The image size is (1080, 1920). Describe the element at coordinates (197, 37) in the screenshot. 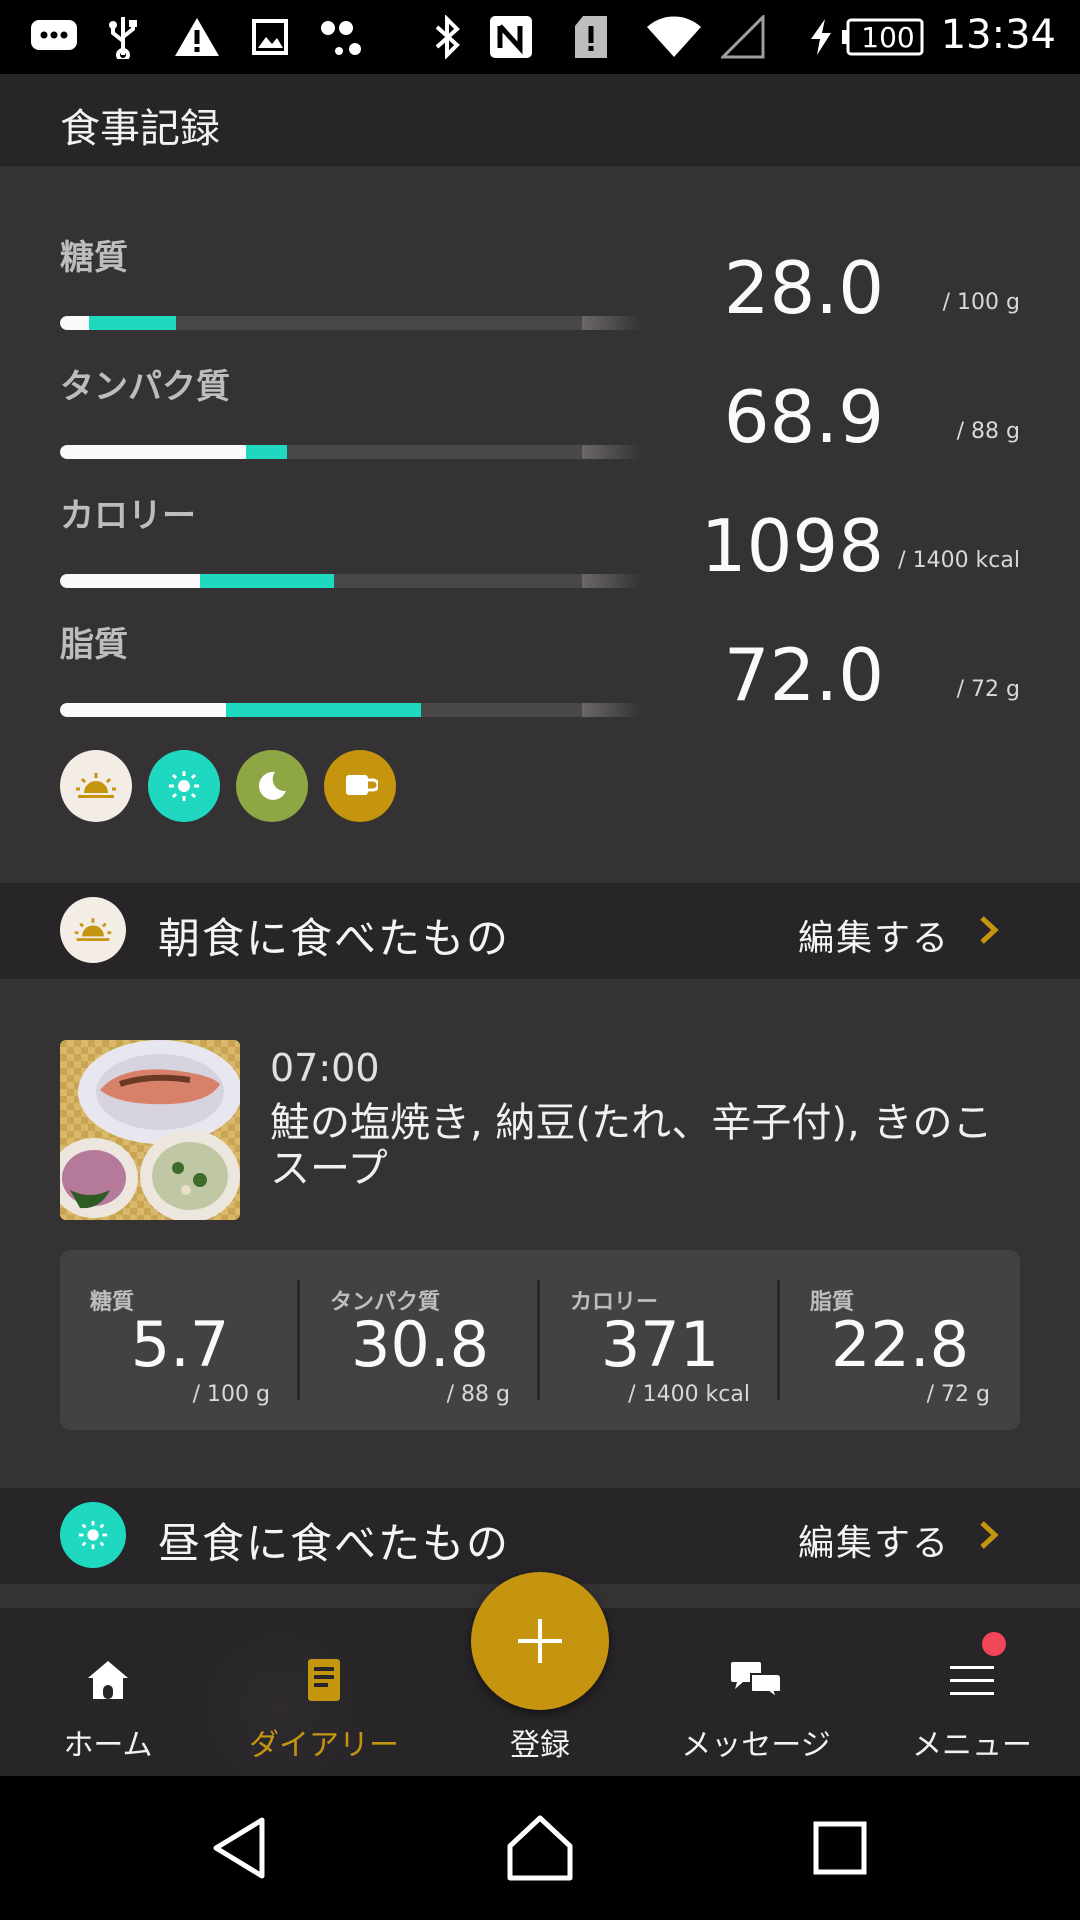

I see `warning-icon` at that location.